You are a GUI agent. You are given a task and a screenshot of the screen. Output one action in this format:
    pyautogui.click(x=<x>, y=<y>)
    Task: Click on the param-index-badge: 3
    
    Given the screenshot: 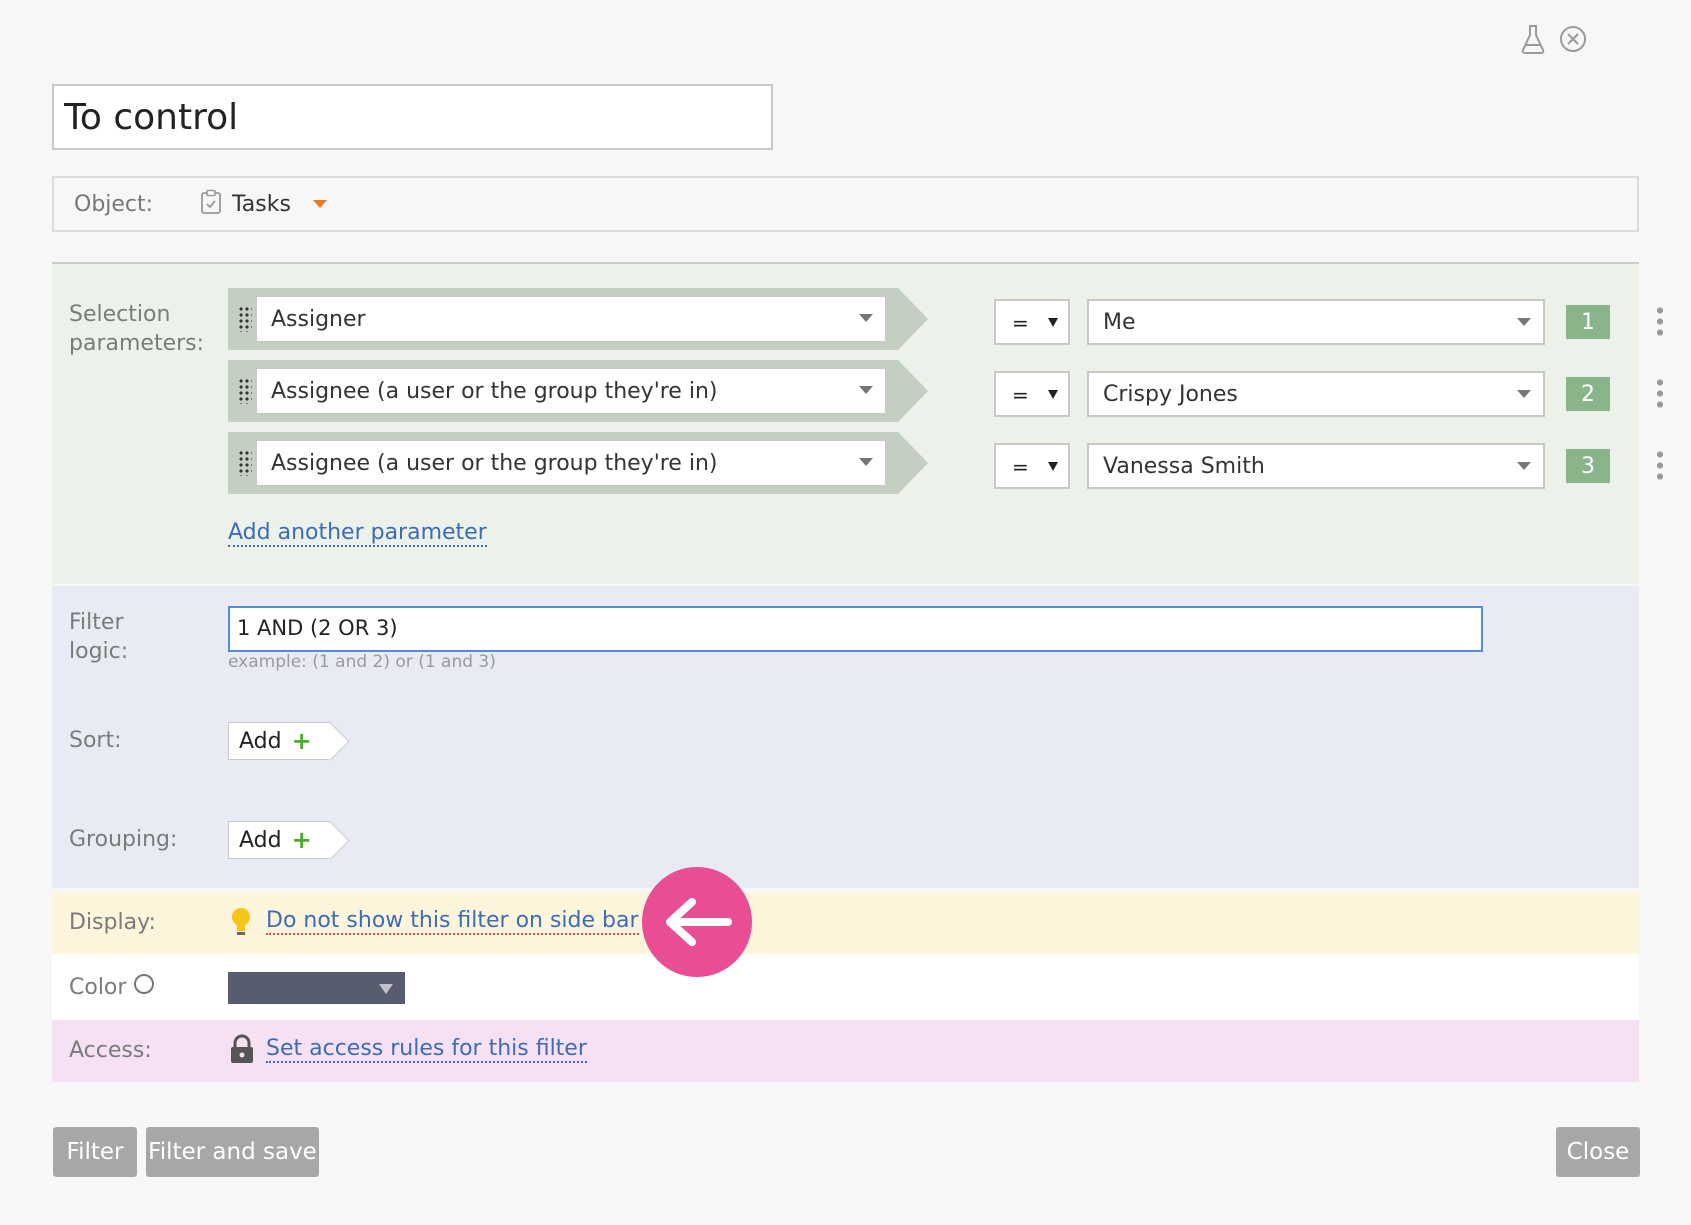 What is the action you would take?
    pyautogui.click(x=1588, y=466)
    